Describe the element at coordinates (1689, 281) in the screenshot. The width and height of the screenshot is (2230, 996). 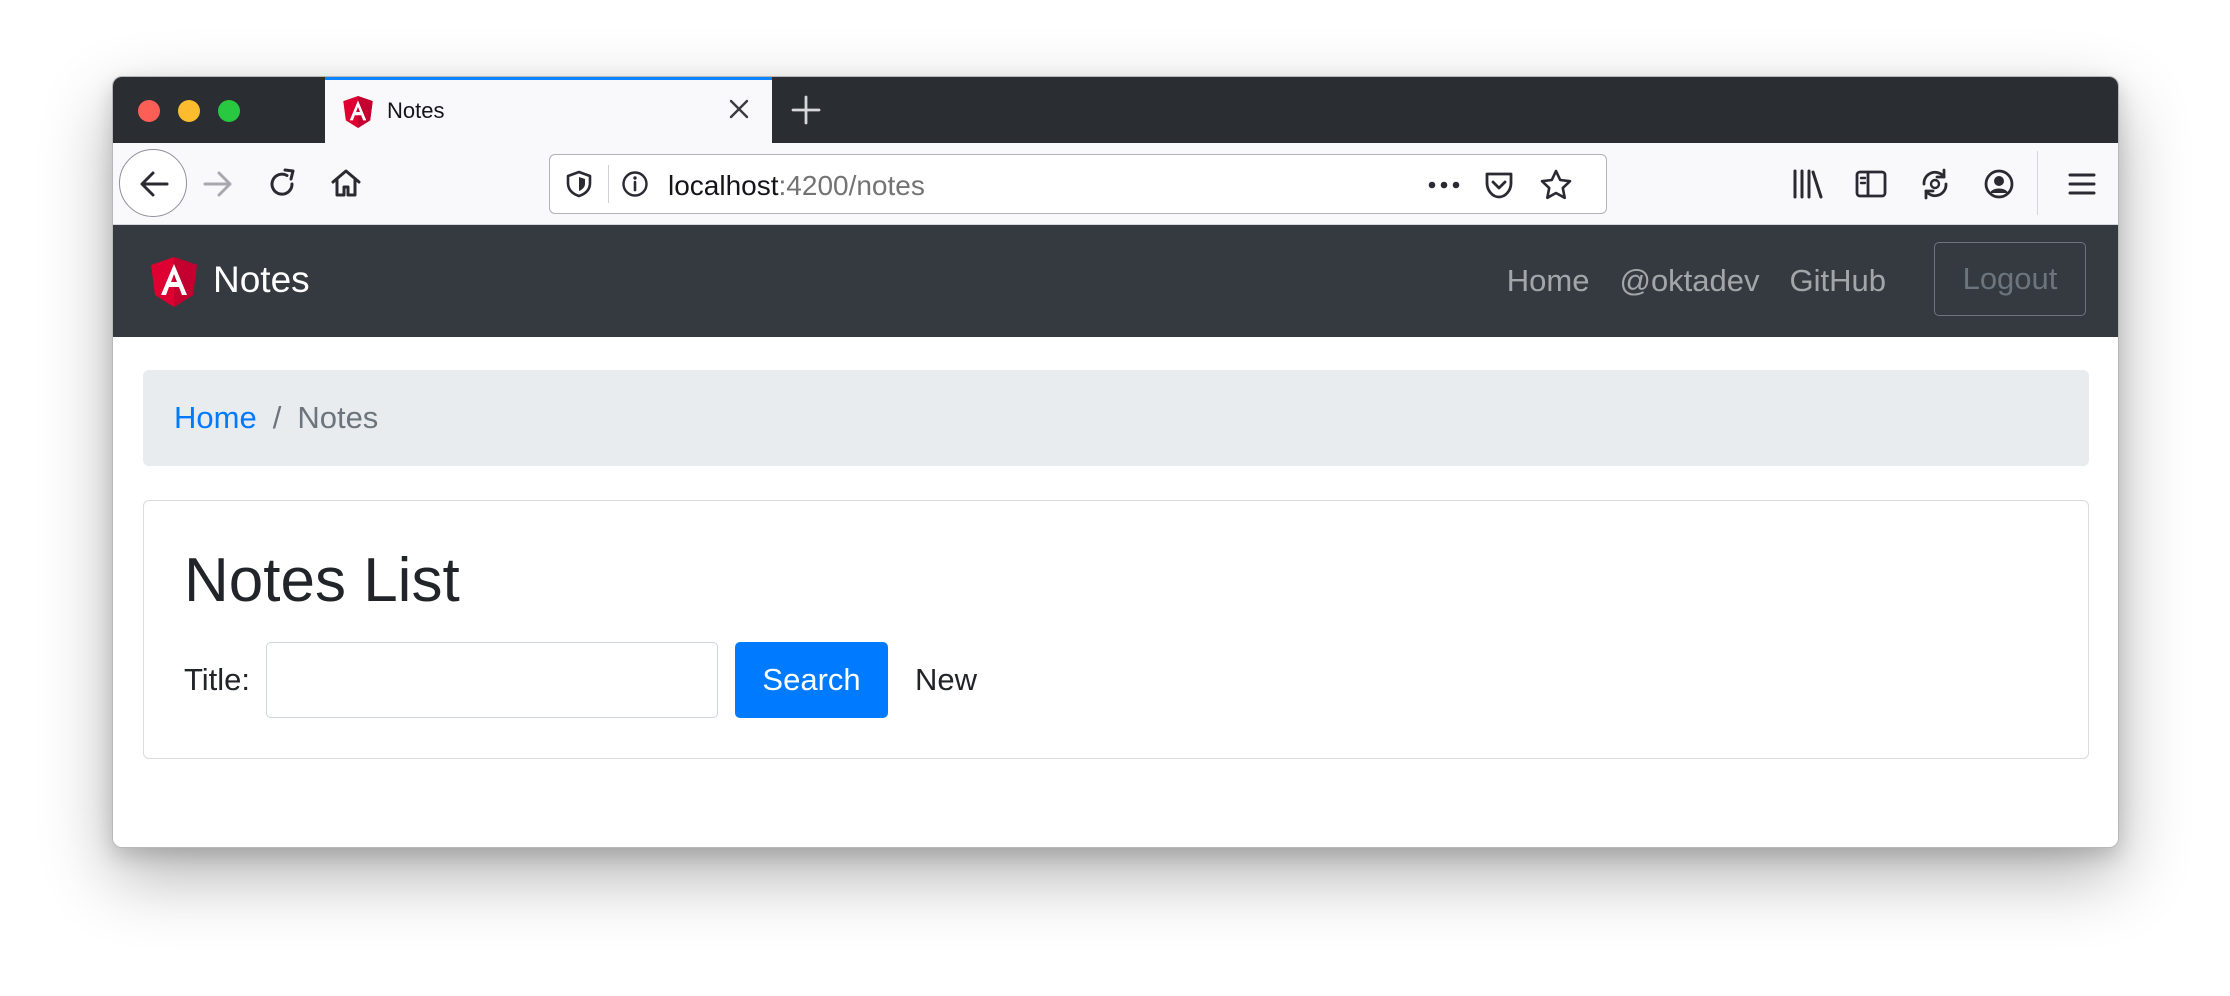
I see `nav-link-oktadev: @oktadev` at that location.